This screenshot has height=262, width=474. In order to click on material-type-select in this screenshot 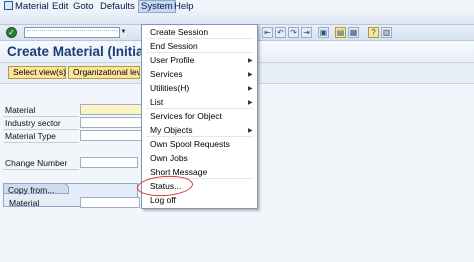, I will do `click(111, 135)`.